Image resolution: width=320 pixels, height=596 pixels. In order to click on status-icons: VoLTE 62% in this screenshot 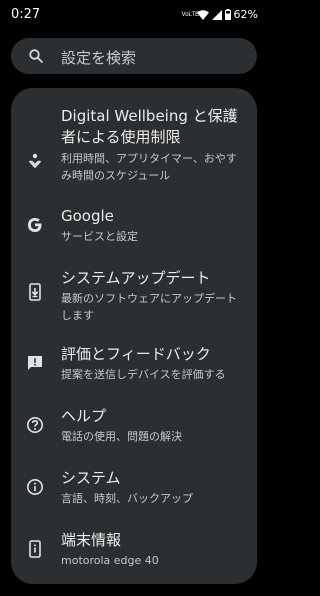, I will do `click(220, 14)`.